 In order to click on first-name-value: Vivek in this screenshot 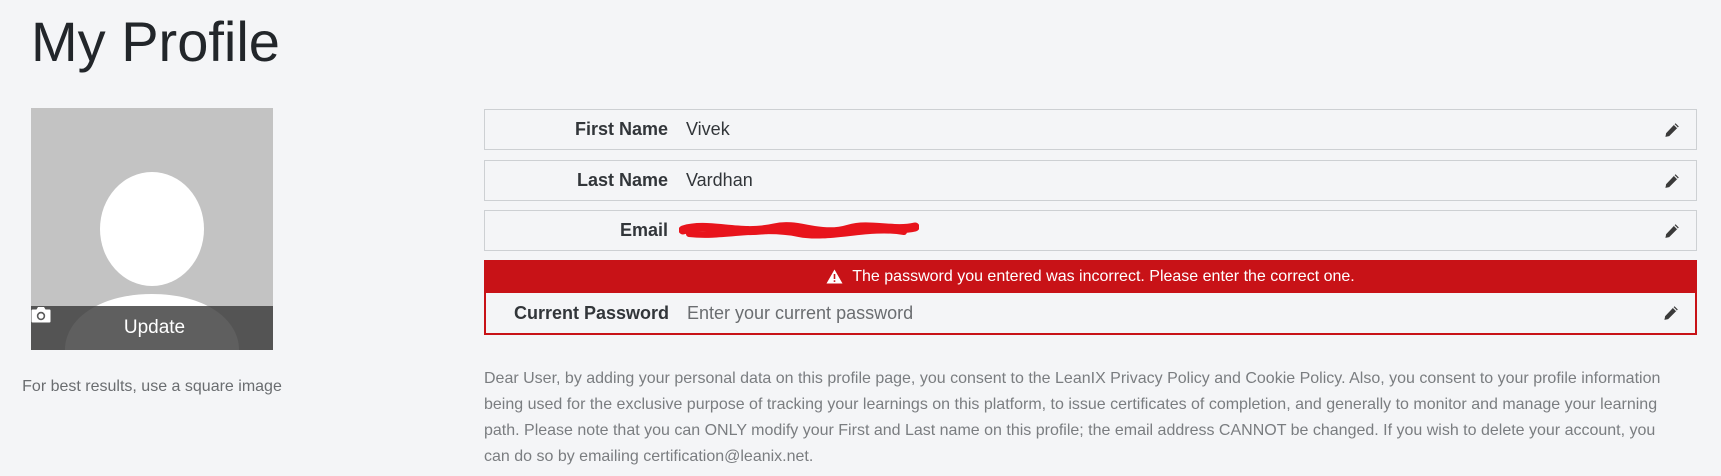, I will do `click(708, 129)`.